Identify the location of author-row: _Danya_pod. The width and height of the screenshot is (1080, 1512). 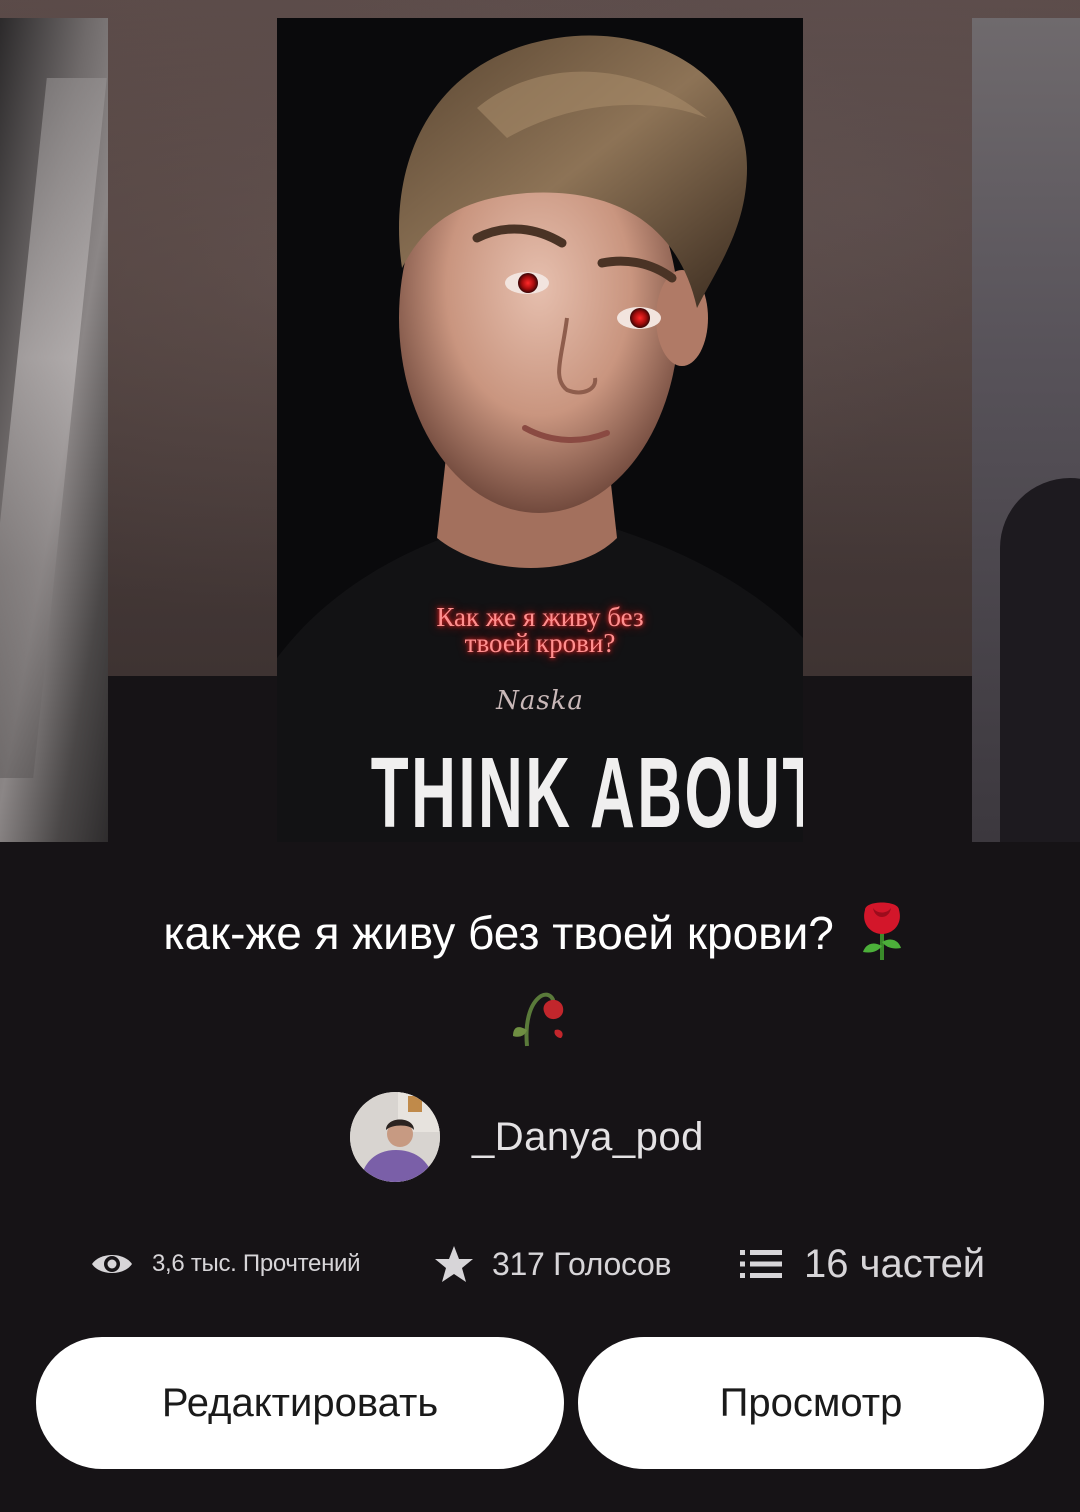
(527, 1137).